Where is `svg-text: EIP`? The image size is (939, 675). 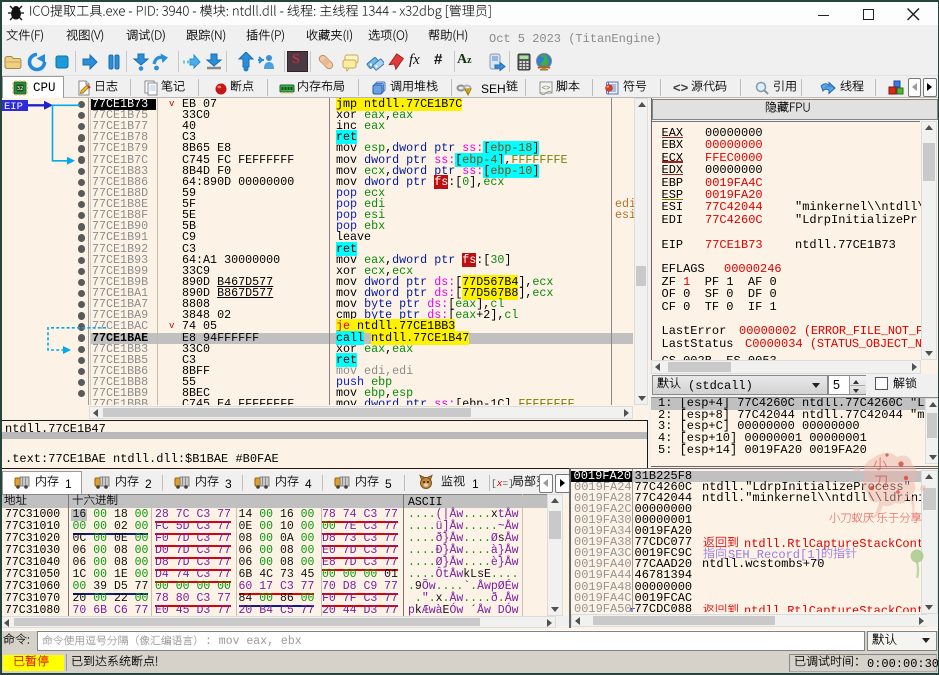 svg-text: EIP is located at coordinates (13, 107).